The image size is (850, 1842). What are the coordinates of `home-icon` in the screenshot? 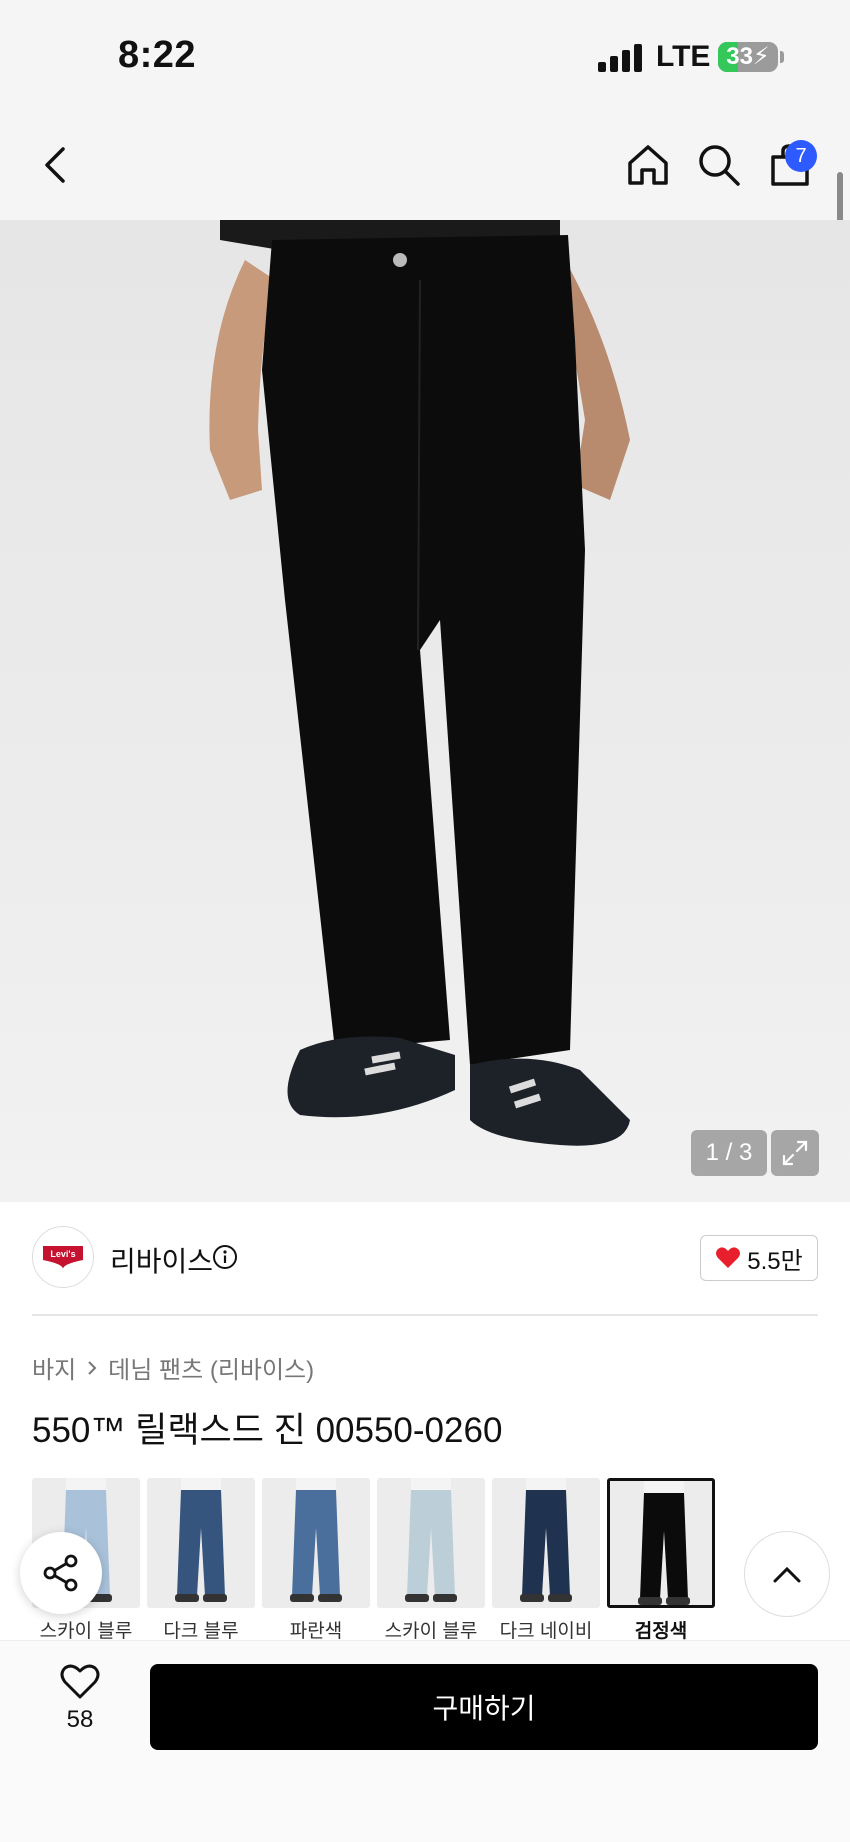 It's located at (648, 165).